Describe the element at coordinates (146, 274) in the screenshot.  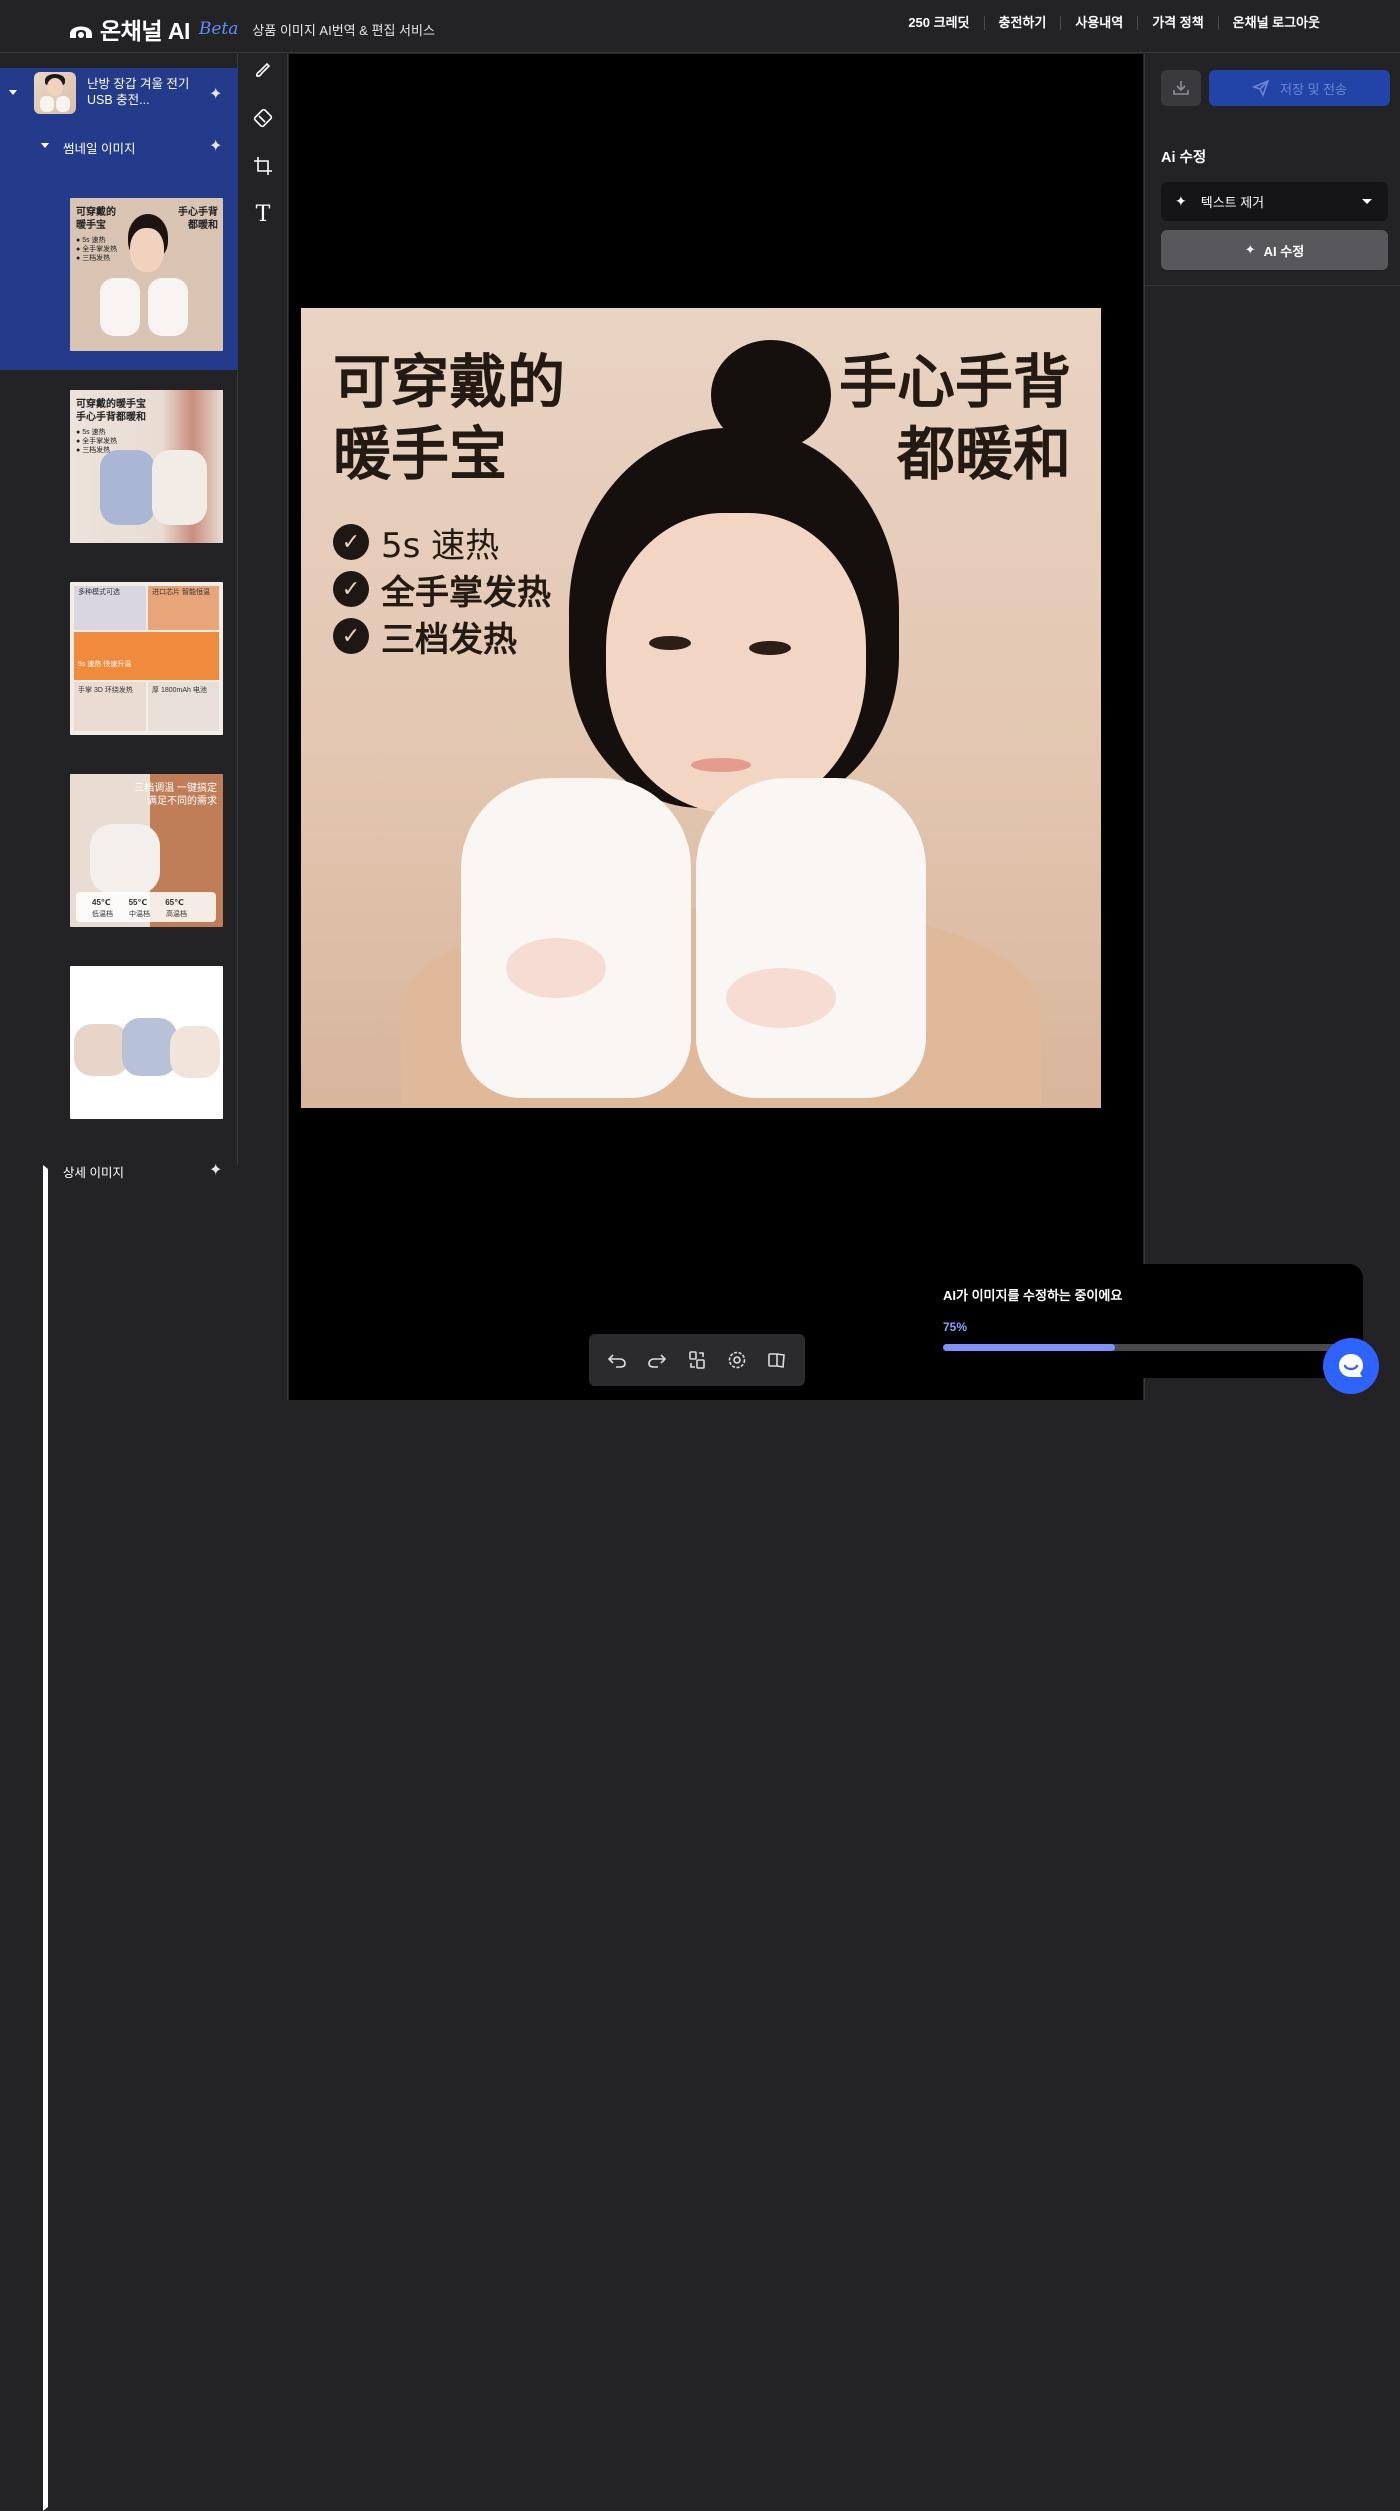
I see `thumbnail-1: 可穿戴的暖手宝 手心手背都暖和 ● 5s 速热 ● 全手掌发热 ● 三档发热` at that location.